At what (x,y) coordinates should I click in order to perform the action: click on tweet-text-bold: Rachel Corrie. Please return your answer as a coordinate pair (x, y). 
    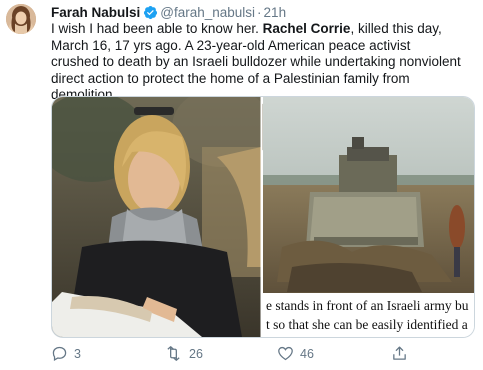
    Looking at the image, I should click on (306, 28).